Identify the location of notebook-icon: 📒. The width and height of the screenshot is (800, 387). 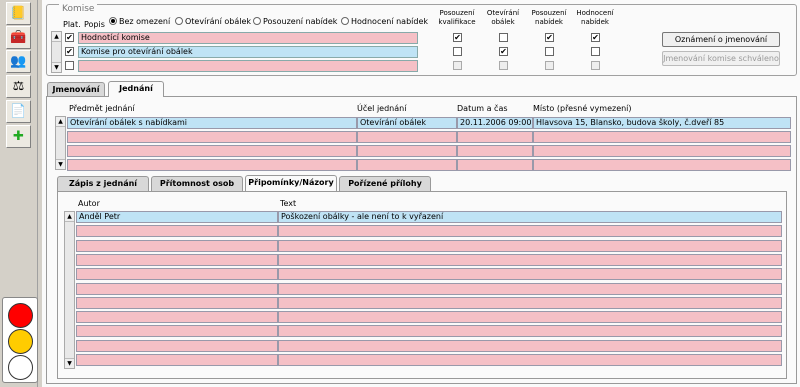
(18, 13).